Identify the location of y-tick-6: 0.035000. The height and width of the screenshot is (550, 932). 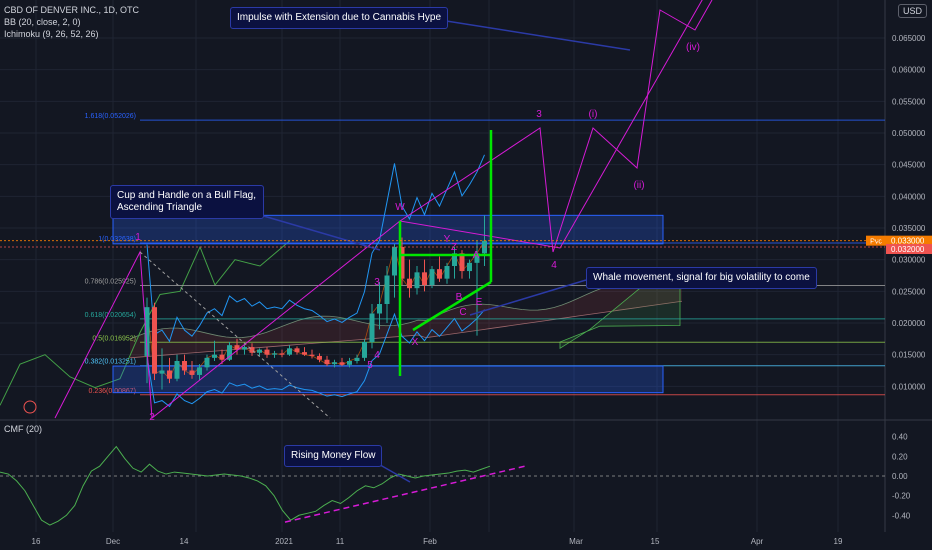
(909, 228).